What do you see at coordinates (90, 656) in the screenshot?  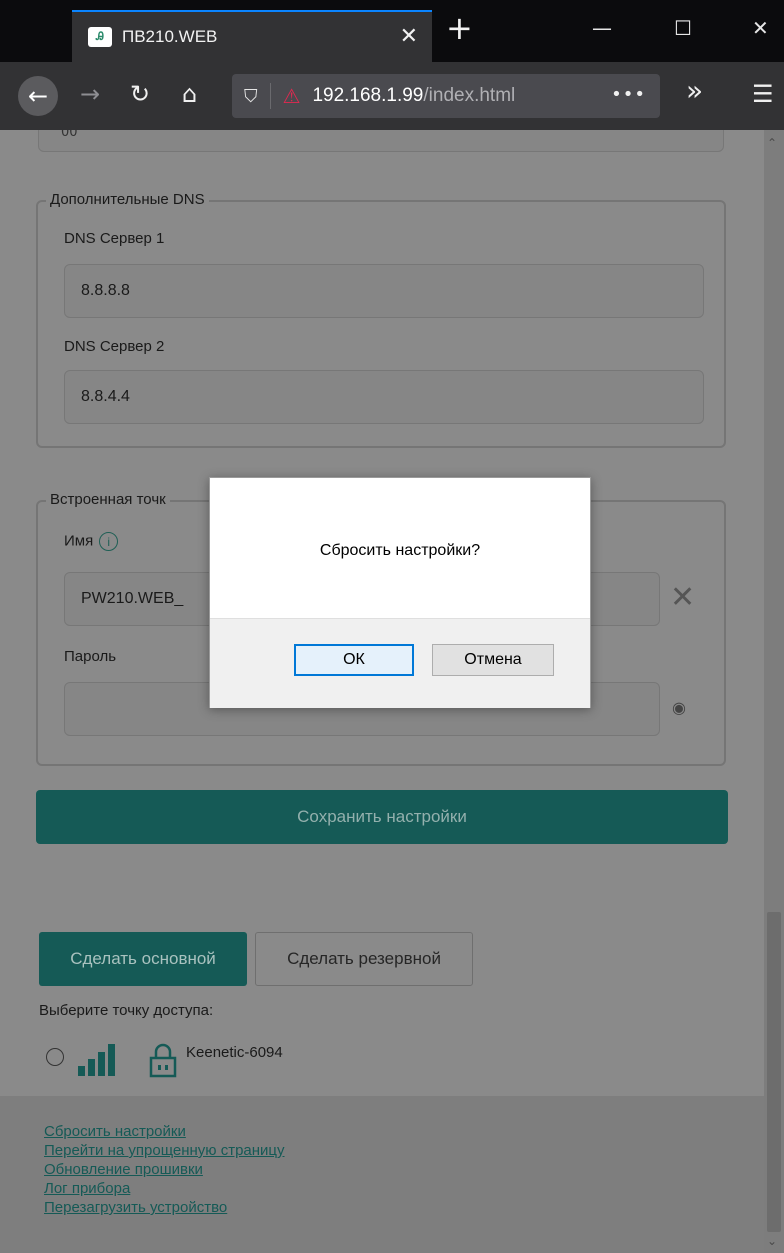 I see `ap-password-label: Пароль` at bounding box center [90, 656].